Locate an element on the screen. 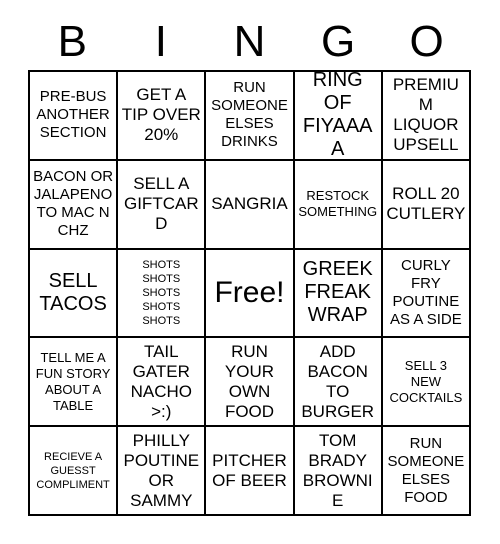 This screenshot has height=544, width=500. bingo-cell: TOM BRADY BROWNIE is located at coordinates (338, 471).